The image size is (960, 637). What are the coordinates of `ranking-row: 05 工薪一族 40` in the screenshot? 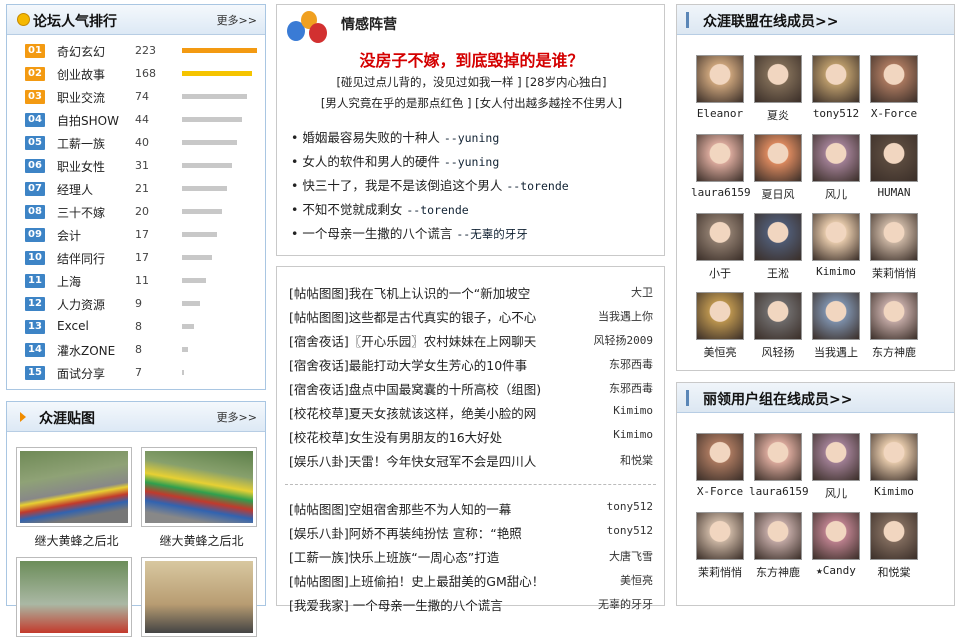 It's located at (145, 143).